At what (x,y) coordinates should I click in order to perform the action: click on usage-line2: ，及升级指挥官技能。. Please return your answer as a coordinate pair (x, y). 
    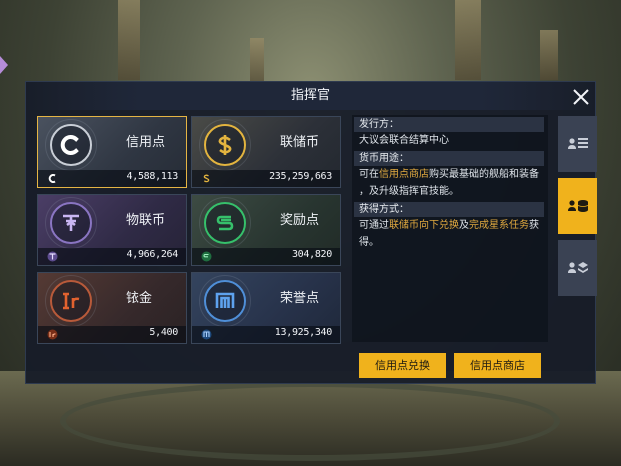
    Looking at the image, I should click on (409, 191).